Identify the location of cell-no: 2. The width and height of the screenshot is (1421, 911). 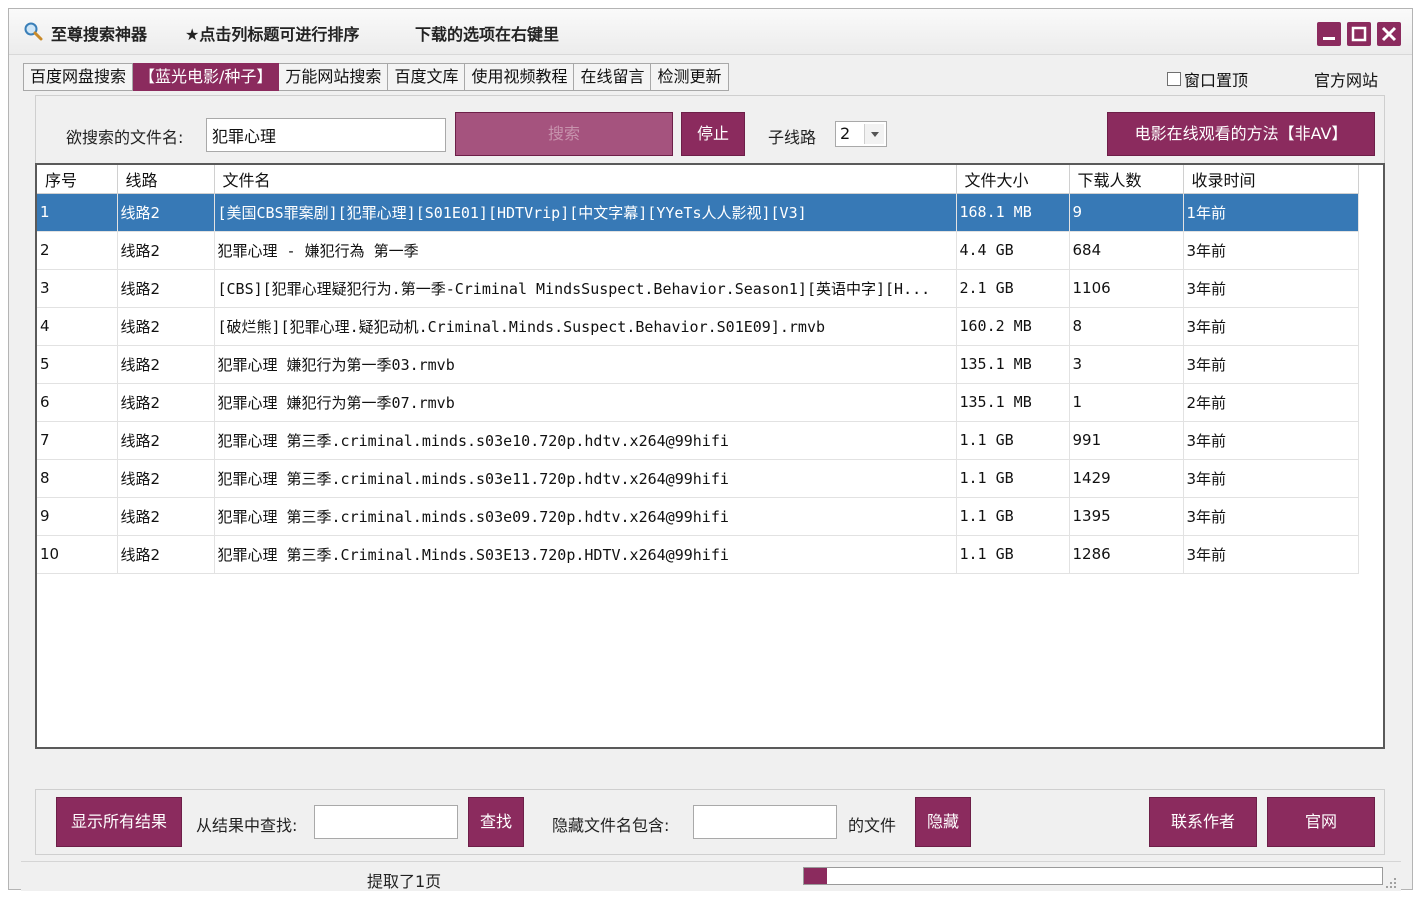
(77, 250).